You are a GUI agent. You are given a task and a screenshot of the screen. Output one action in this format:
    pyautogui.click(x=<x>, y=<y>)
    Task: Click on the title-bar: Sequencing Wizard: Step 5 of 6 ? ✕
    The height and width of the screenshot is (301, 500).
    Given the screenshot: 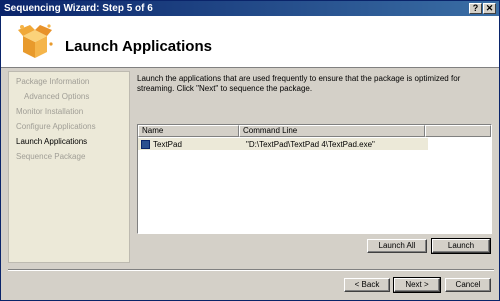 What is the action you would take?
    pyautogui.click(x=250, y=8)
    